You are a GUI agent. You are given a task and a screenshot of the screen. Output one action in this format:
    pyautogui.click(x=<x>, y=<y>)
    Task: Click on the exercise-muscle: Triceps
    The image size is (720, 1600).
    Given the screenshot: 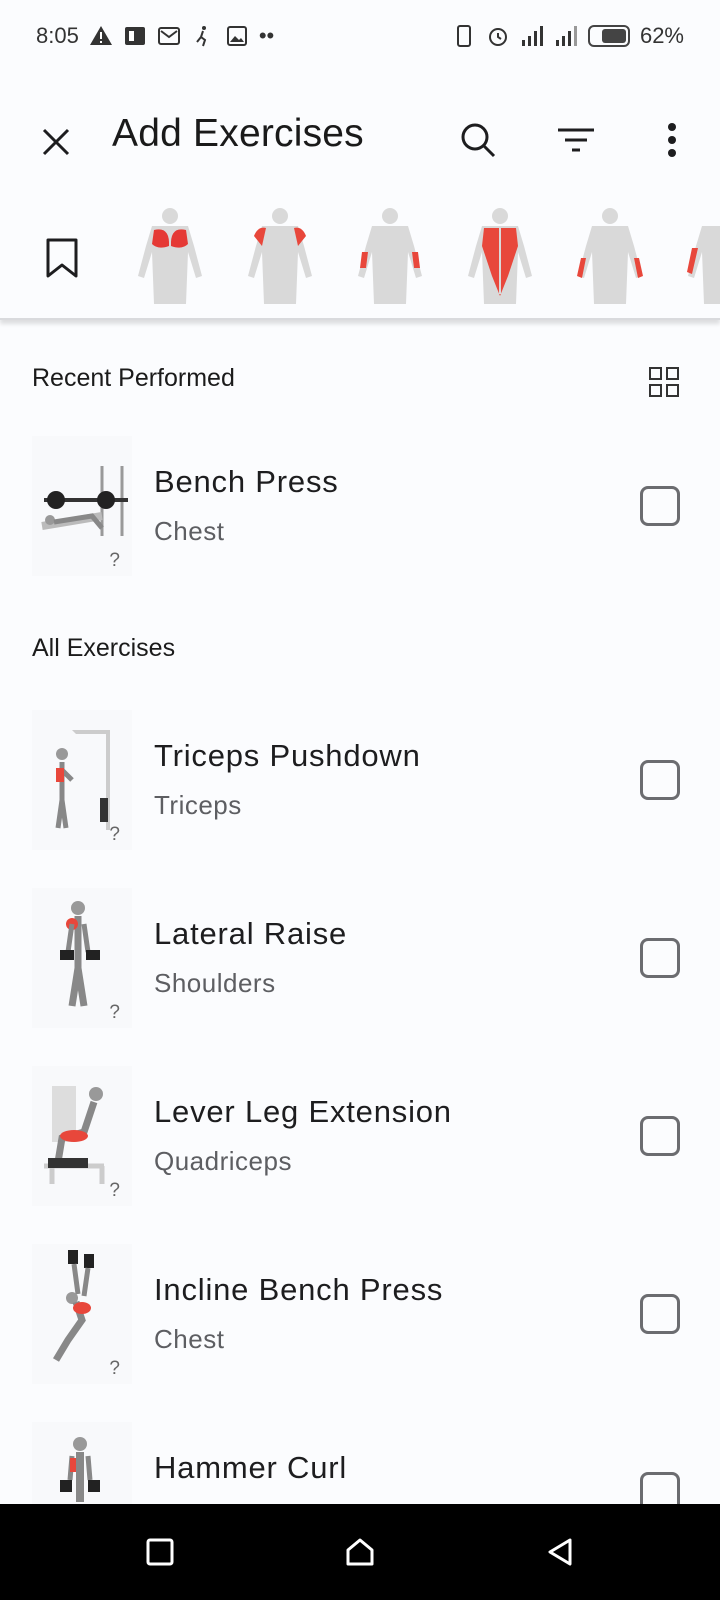 What is the action you would take?
    pyautogui.click(x=198, y=805)
    